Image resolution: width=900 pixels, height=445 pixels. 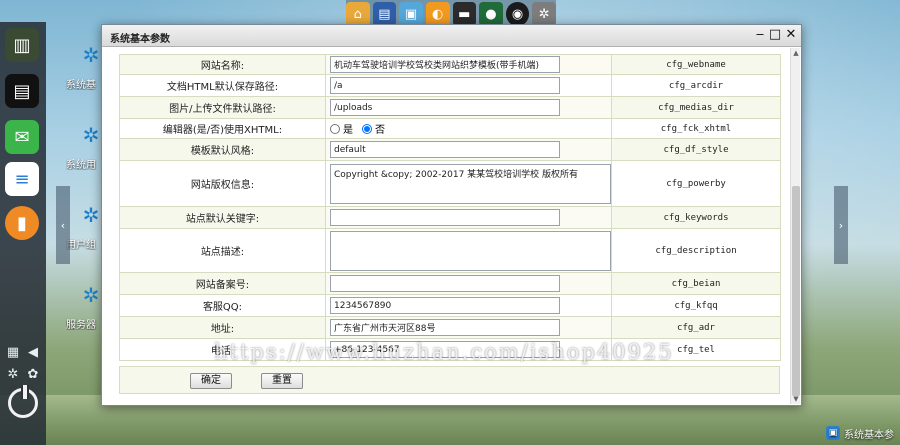 What do you see at coordinates (13, 352) in the screenshot?
I see `grid-icon: ▦` at bounding box center [13, 352].